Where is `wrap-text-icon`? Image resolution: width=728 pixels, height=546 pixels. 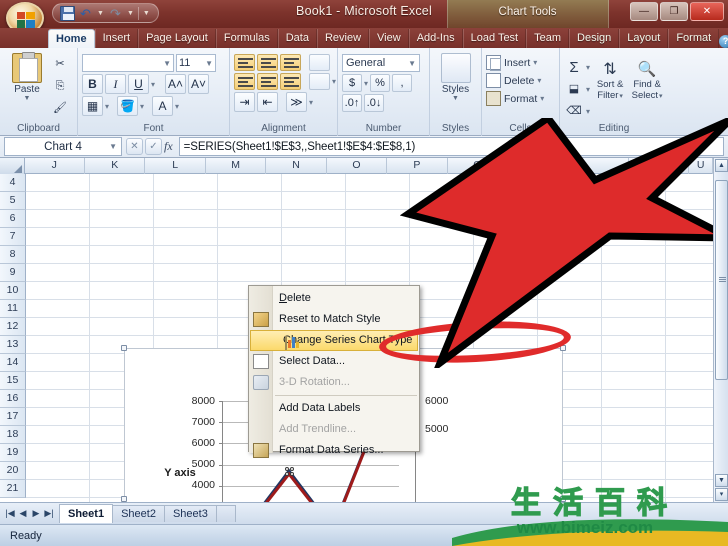
wrap-text-icon is located at coordinates (319, 62).